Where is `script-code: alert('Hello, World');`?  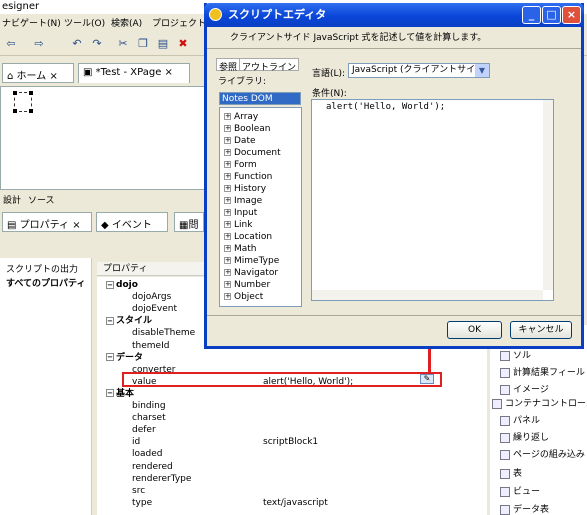
script-code: alert('Hello, World'); is located at coordinates (385, 107).